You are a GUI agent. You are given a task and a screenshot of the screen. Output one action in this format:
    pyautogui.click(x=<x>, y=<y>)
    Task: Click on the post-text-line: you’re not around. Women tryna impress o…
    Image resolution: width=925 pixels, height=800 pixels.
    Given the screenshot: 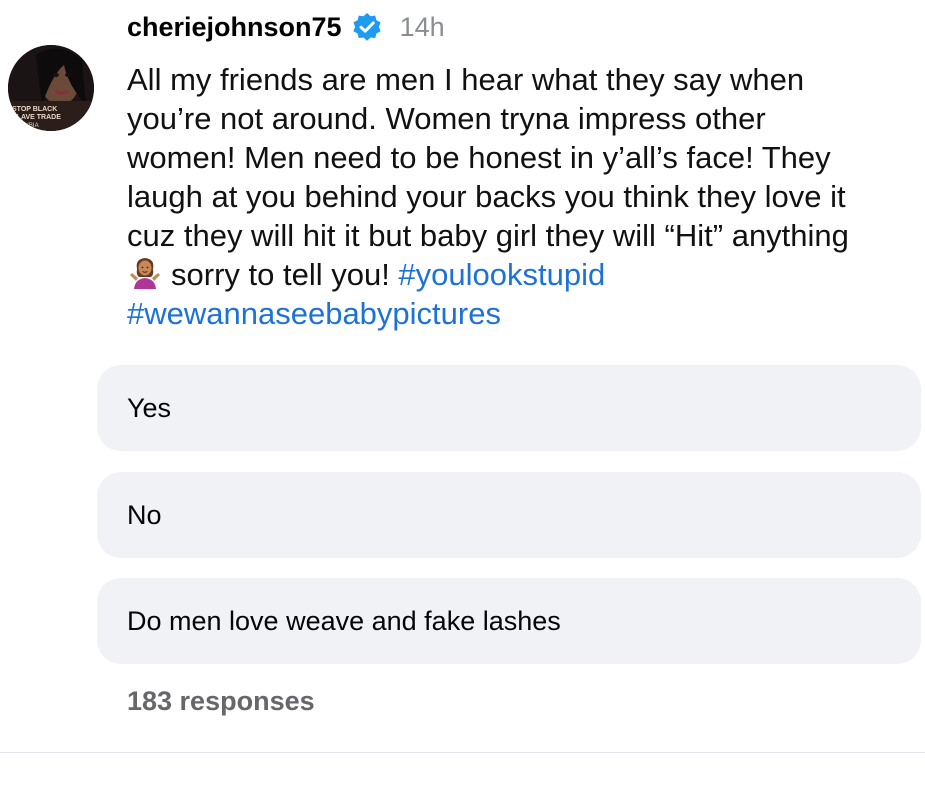 What is the action you would take?
    pyautogui.click(x=446, y=118)
    